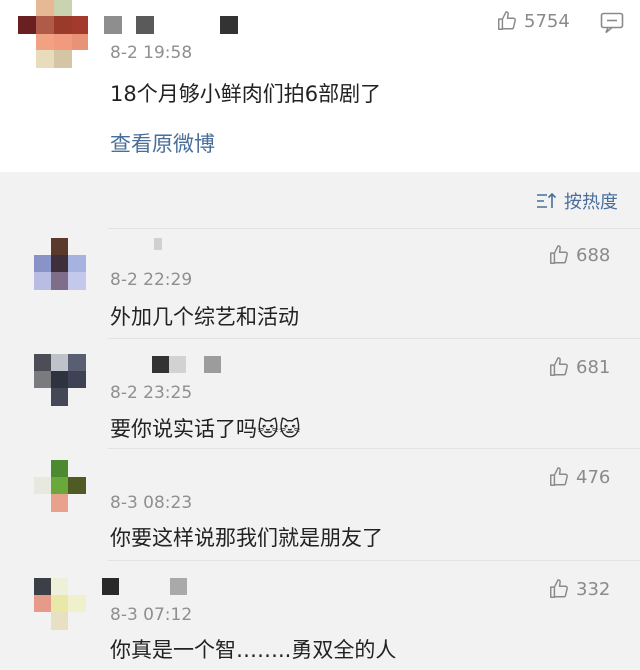 The width and height of the screenshot is (640, 670). What do you see at coordinates (151, 280) in the screenshot?
I see `comment-time: 8-2 22:29` at bounding box center [151, 280].